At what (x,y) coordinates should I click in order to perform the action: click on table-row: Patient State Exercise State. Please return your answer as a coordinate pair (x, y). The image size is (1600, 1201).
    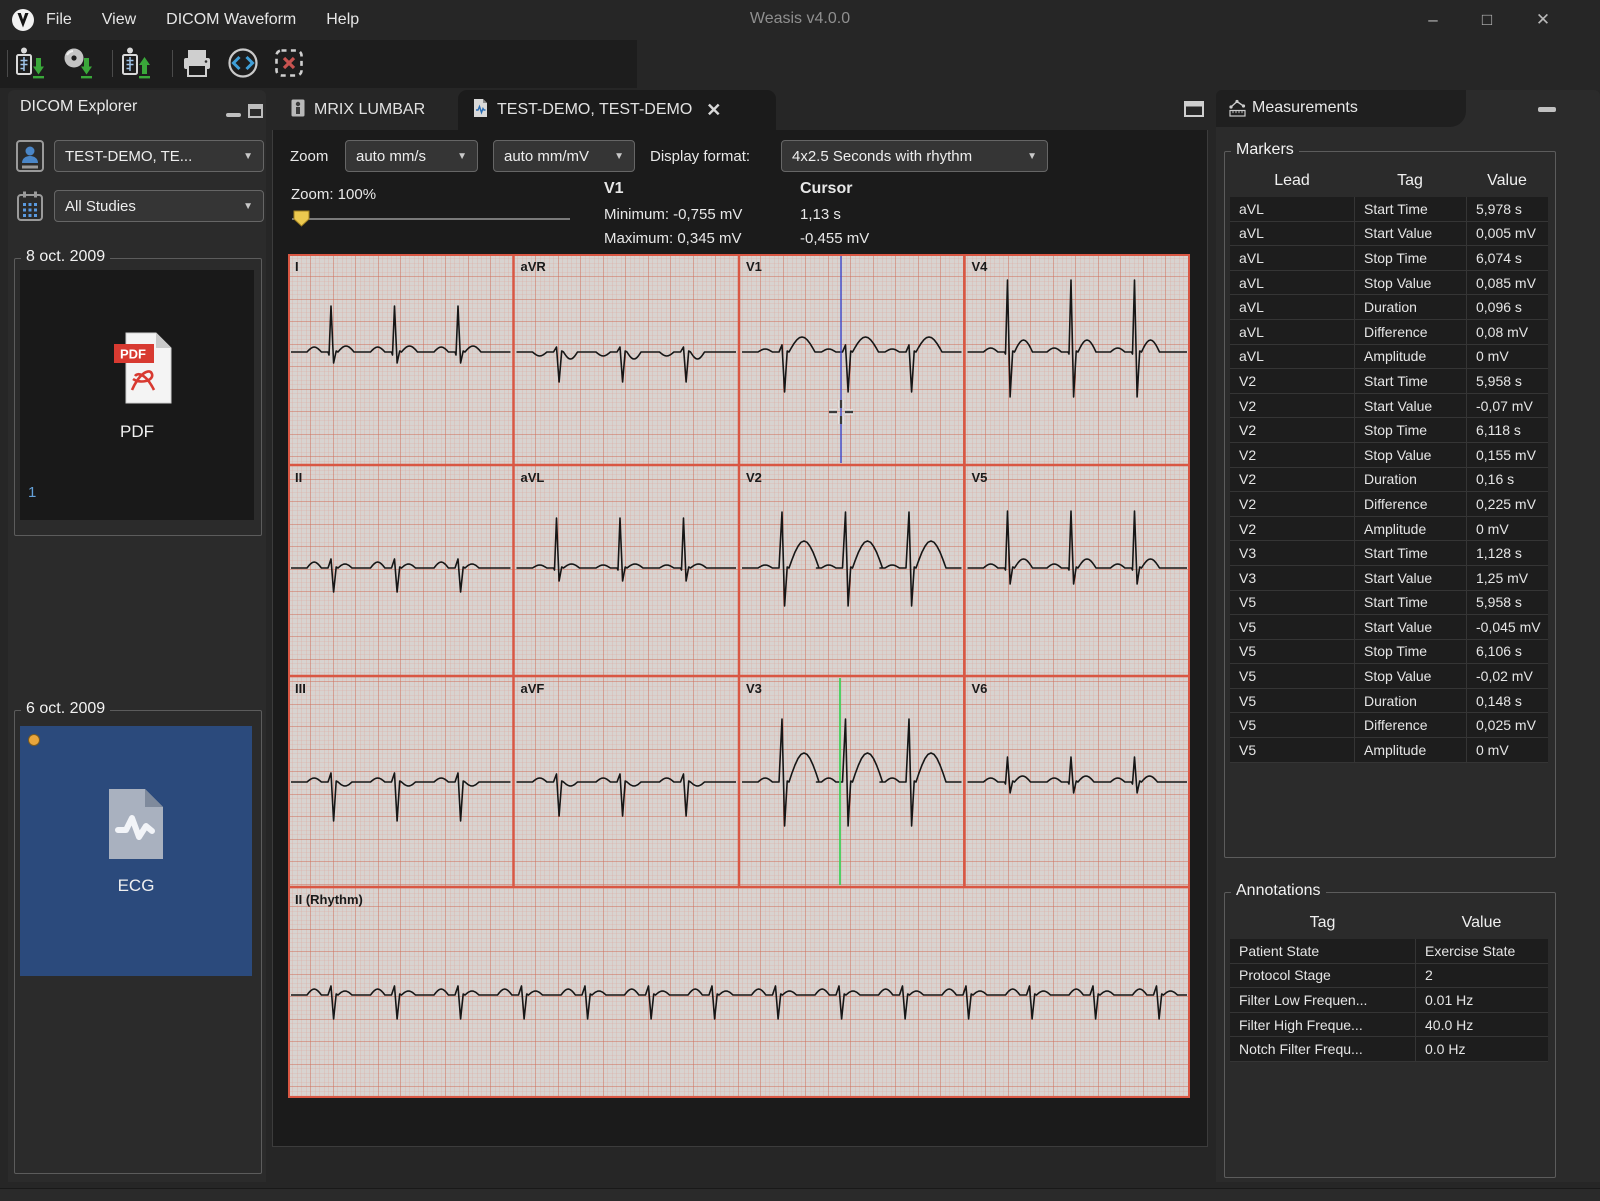
    Looking at the image, I should click on (1389, 951).